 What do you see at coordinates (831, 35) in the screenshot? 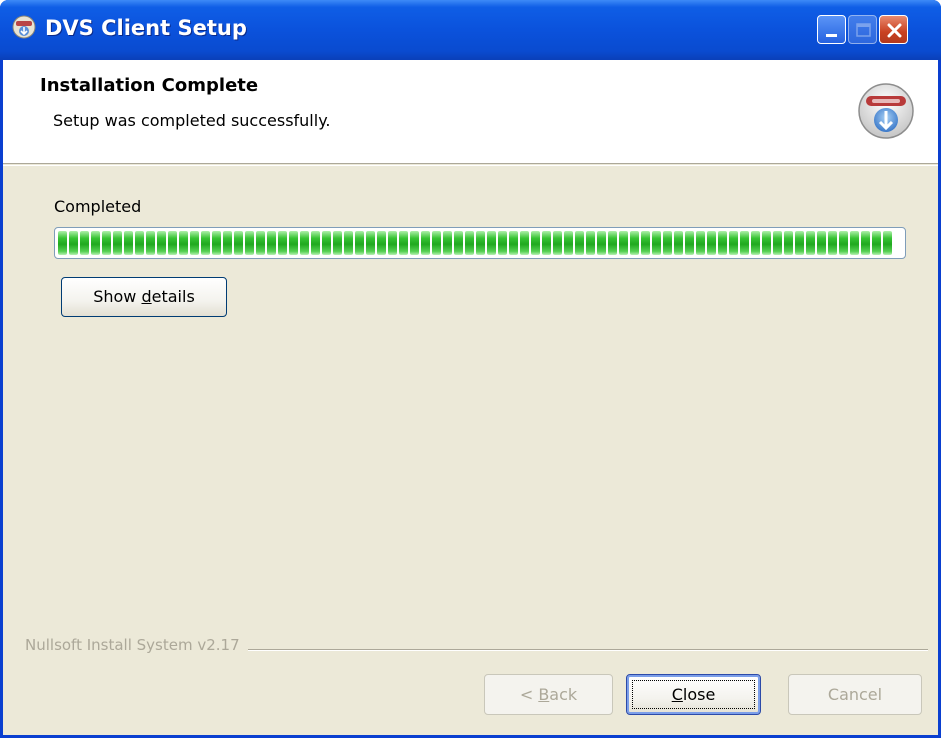
I see `minimize-icon` at bounding box center [831, 35].